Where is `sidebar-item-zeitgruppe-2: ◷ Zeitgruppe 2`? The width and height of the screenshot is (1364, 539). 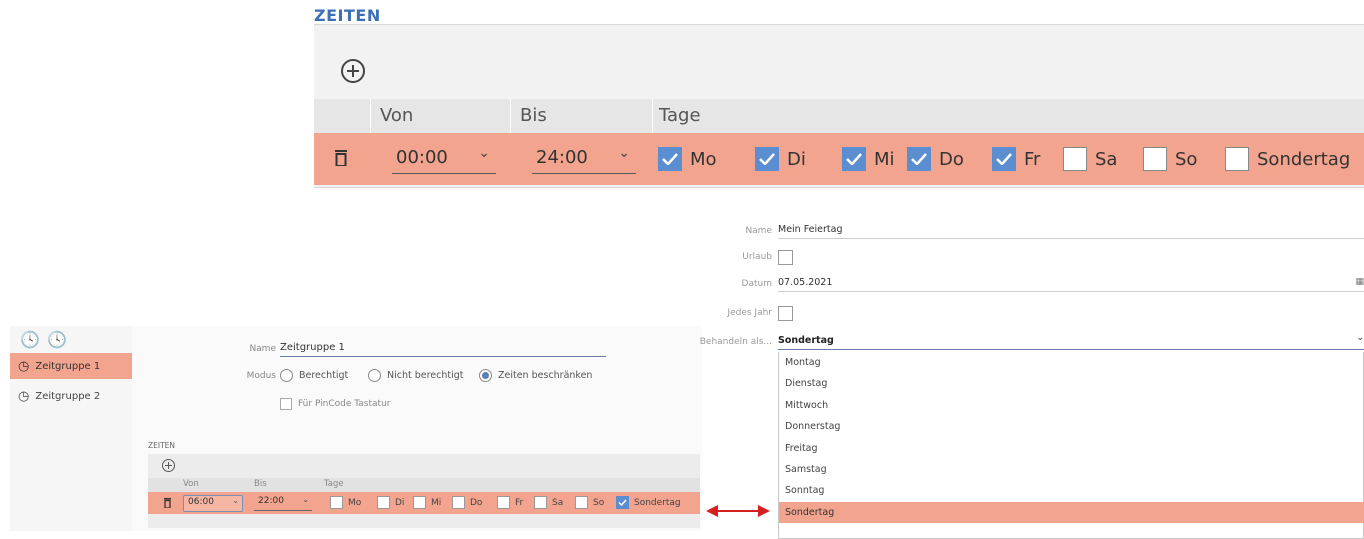 sidebar-item-zeitgruppe-2: ◷ Zeitgruppe 2 is located at coordinates (71, 396).